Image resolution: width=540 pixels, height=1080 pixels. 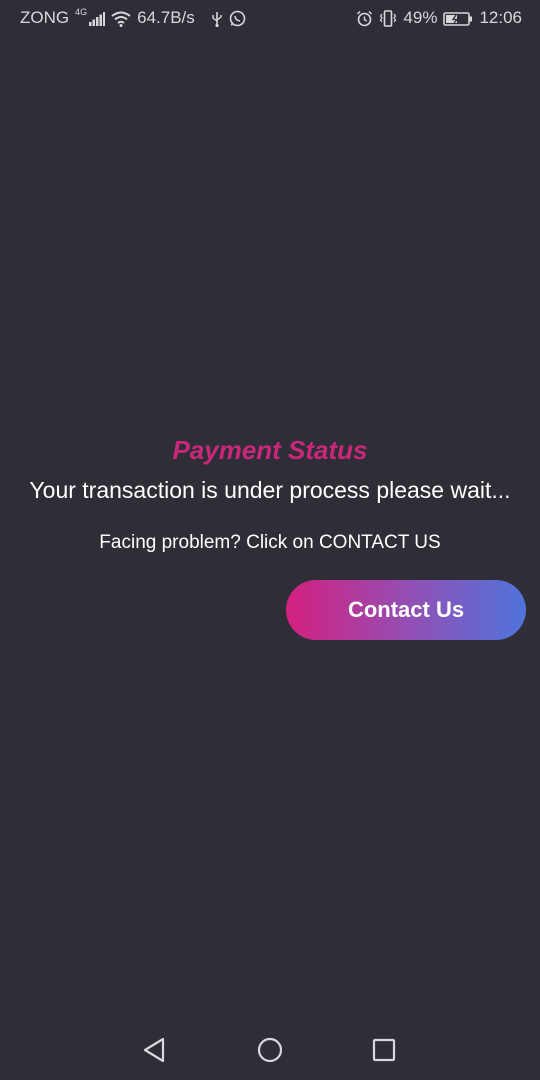 What do you see at coordinates (406, 610) in the screenshot?
I see `contact-us-button: Contact Us` at bounding box center [406, 610].